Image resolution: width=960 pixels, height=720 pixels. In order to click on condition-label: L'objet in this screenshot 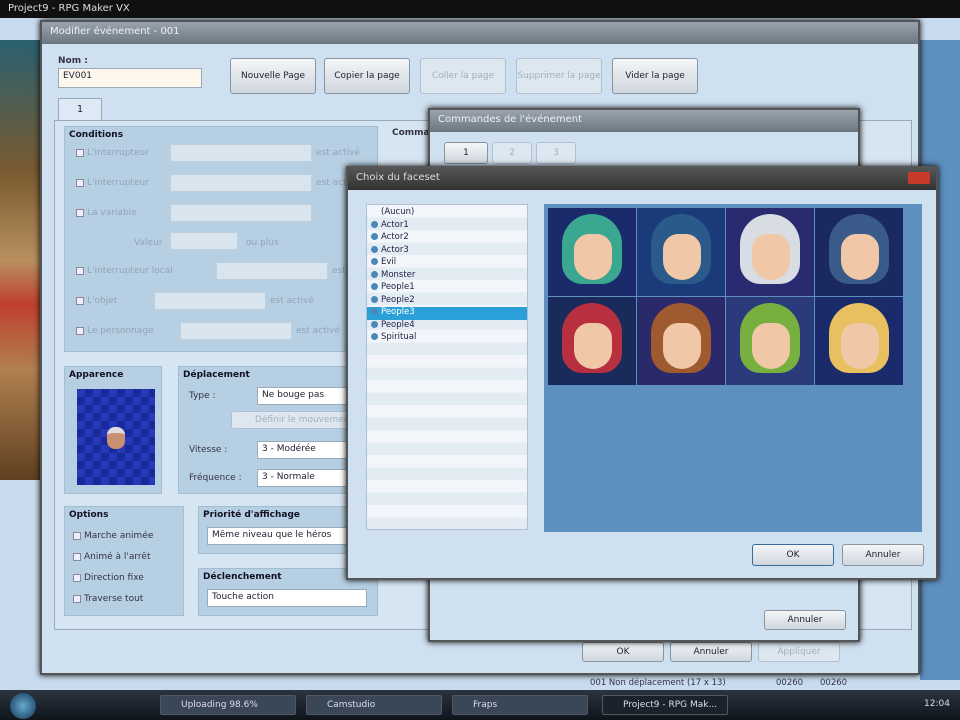, I will do `click(102, 301)`.